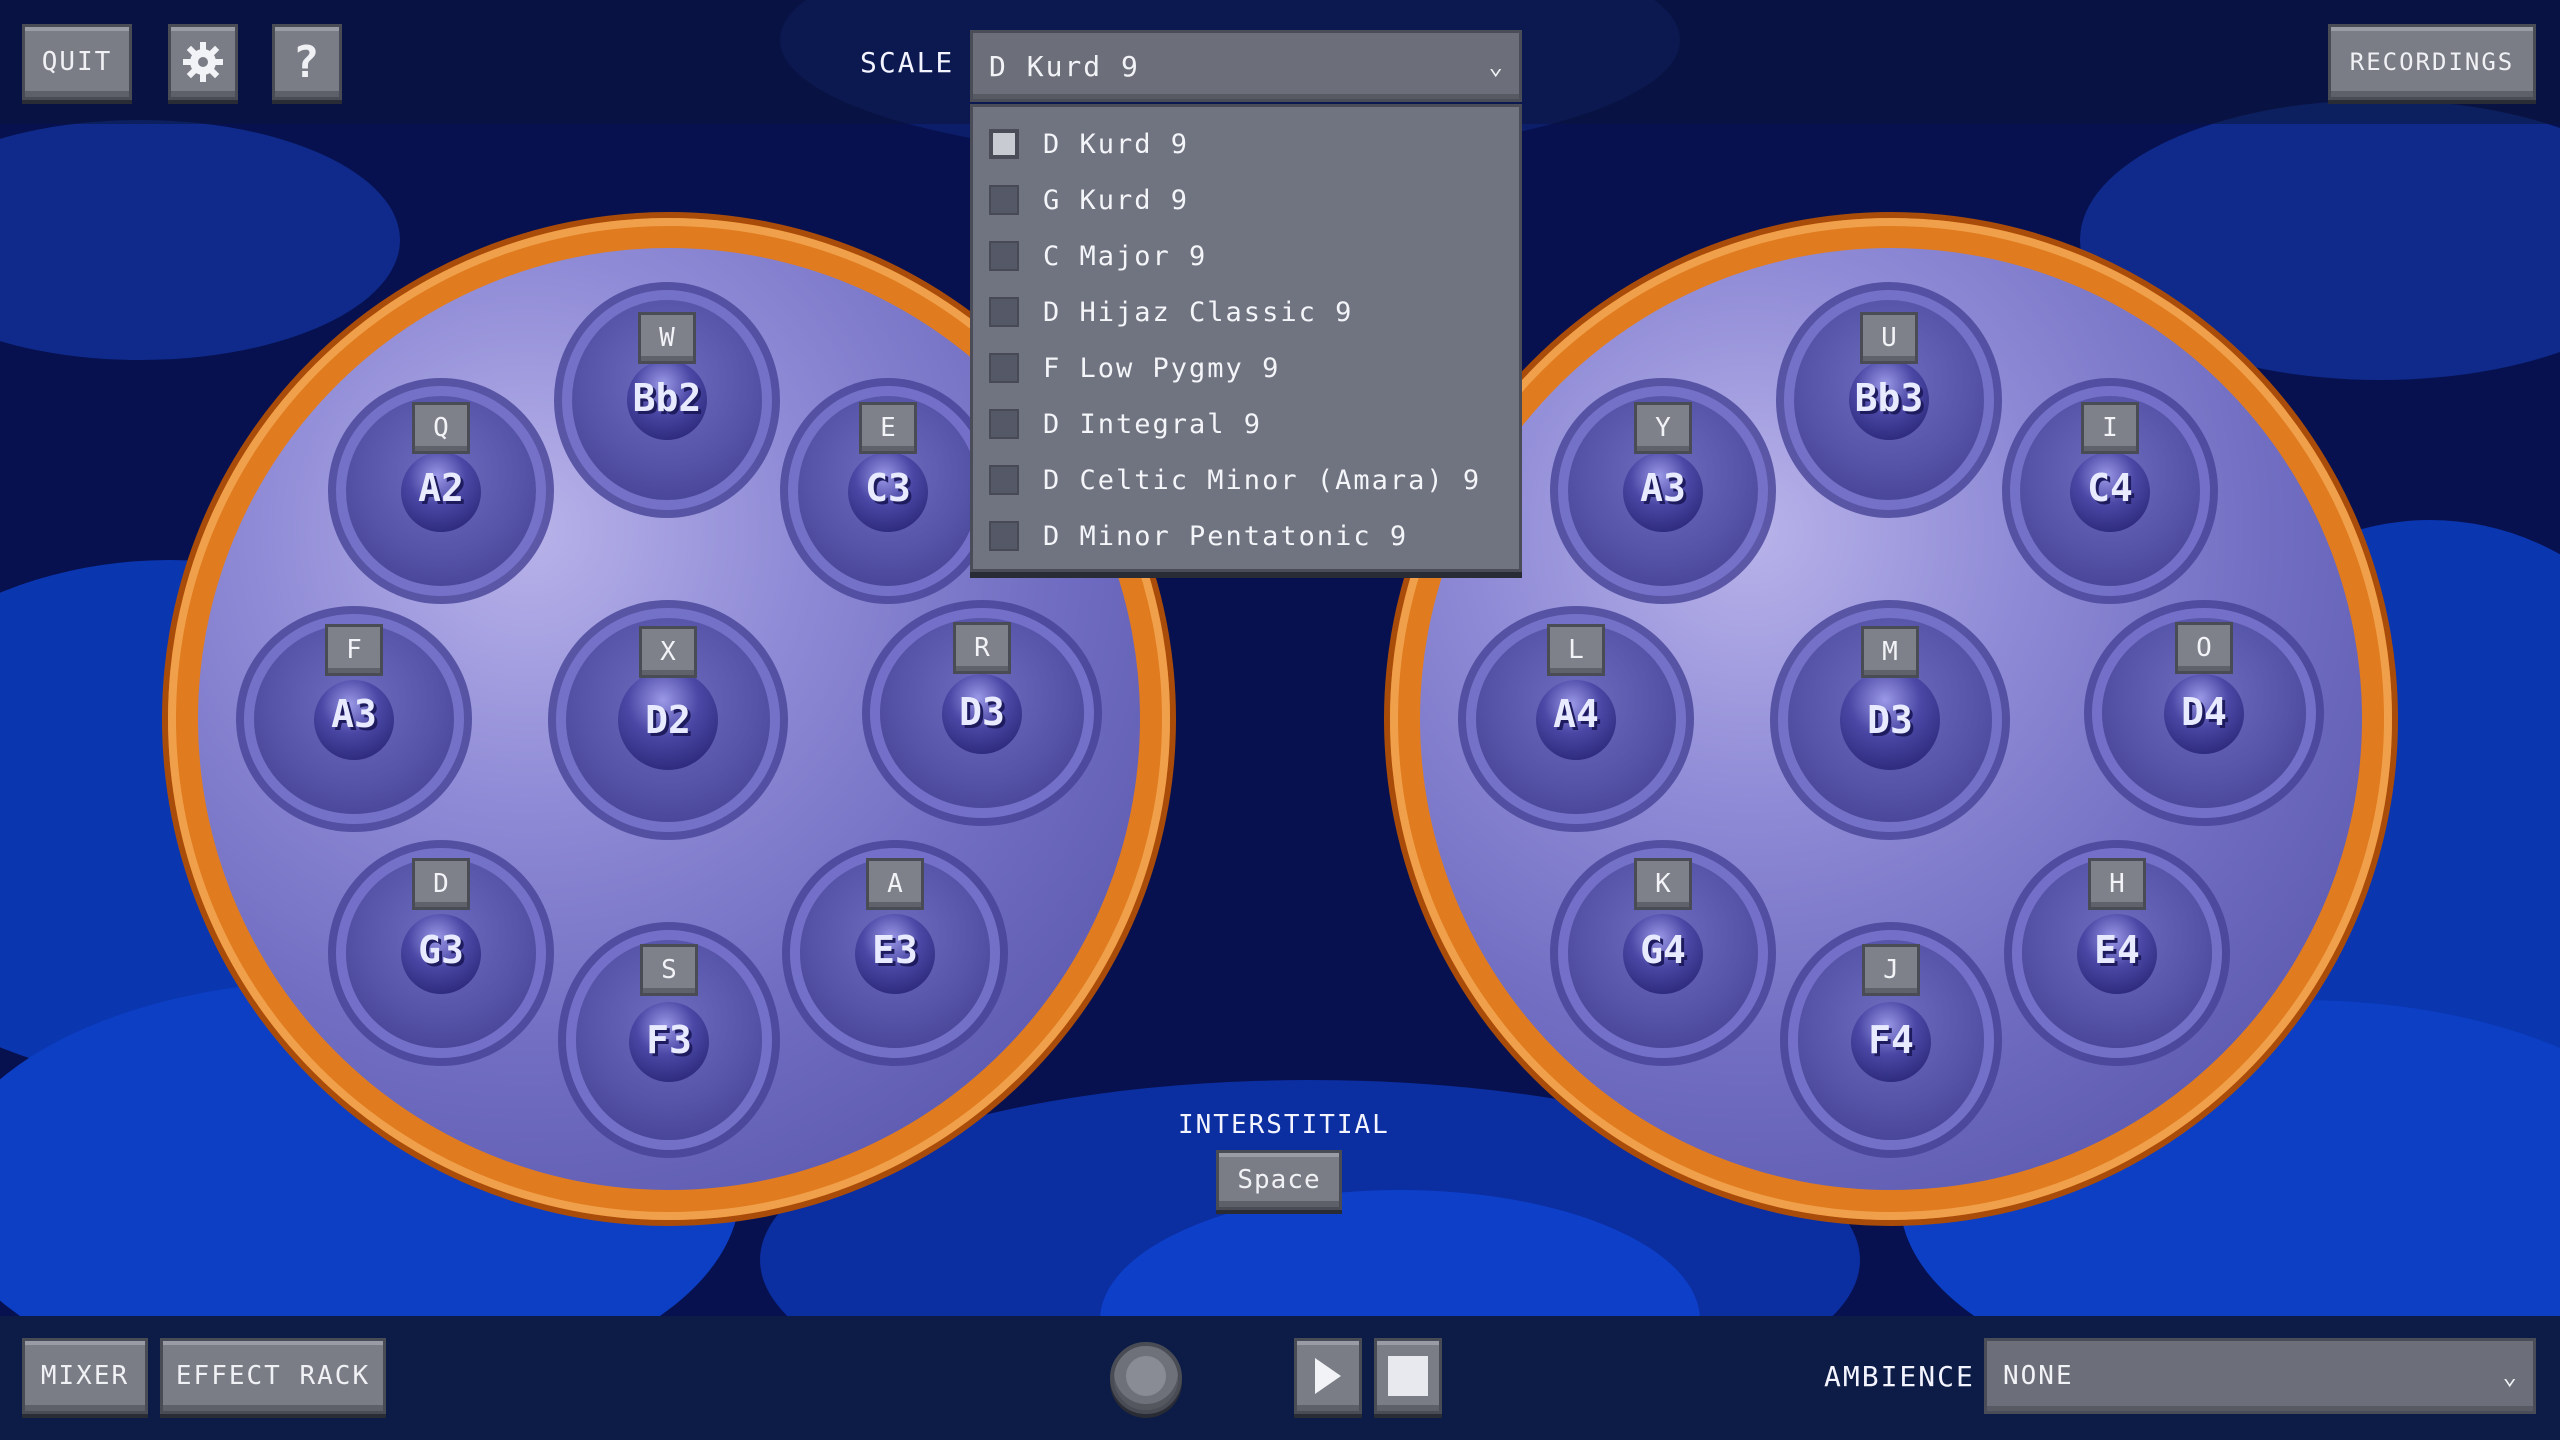 This screenshot has height=1440, width=2560. Describe the element at coordinates (1576, 650) in the screenshot. I see `key-badge: L` at that location.